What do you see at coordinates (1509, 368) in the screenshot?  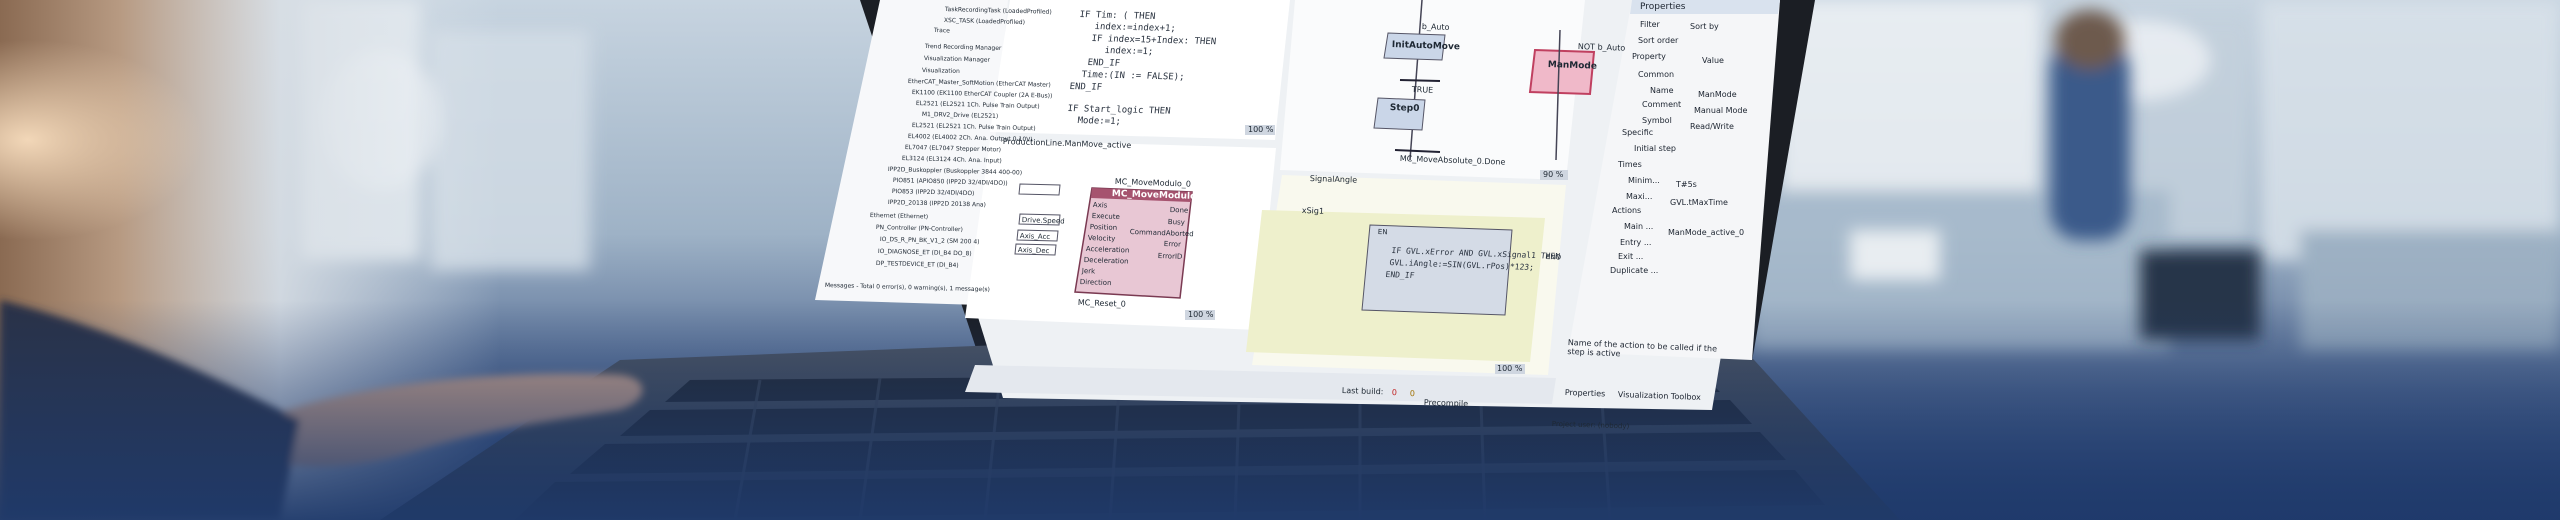 I see `signal-zoom-label: 100 %` at bounding box center [1509, 368].